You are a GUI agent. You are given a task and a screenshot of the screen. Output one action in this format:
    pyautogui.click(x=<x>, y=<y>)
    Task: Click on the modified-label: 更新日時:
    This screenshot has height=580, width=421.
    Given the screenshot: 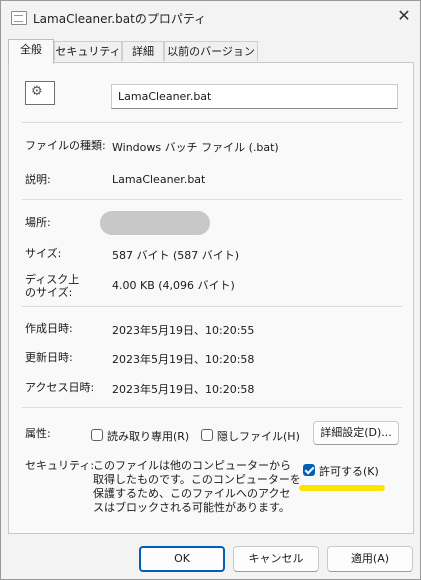 What is the action you would take?
    pyautogui.click(x=49, y=357)
    